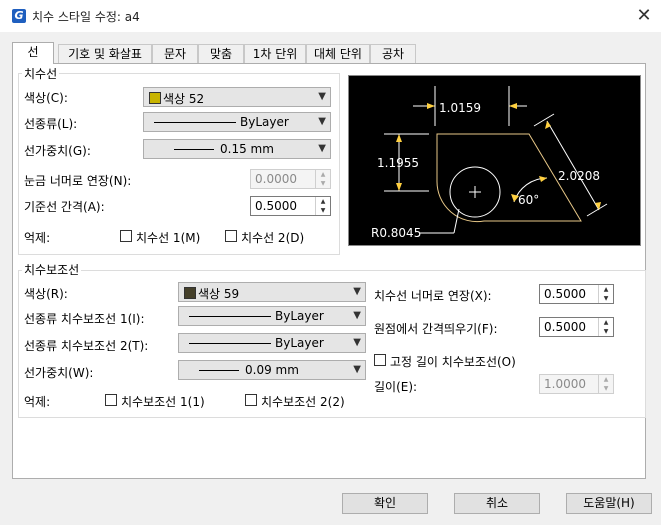 The image size is (661, 525). What do you see at coordinates (385, 503) in the screenshot?
I see `ok-button: 확인` at bounding box center [385, 503].